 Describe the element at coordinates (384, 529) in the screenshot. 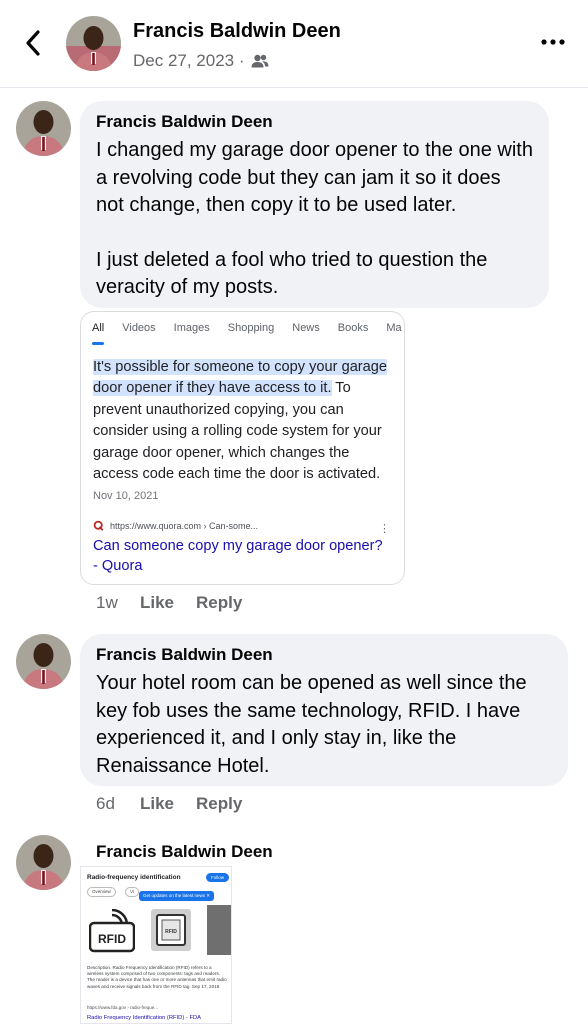

I see `more-vertical-icon: ⋮` at that location.